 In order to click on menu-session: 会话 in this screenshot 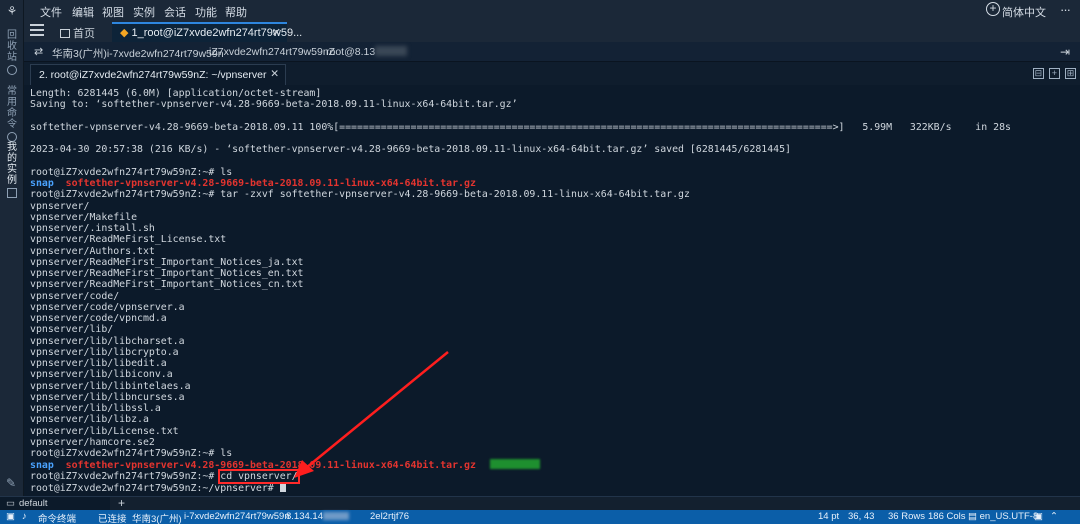, I will do `click(175, 12)`.